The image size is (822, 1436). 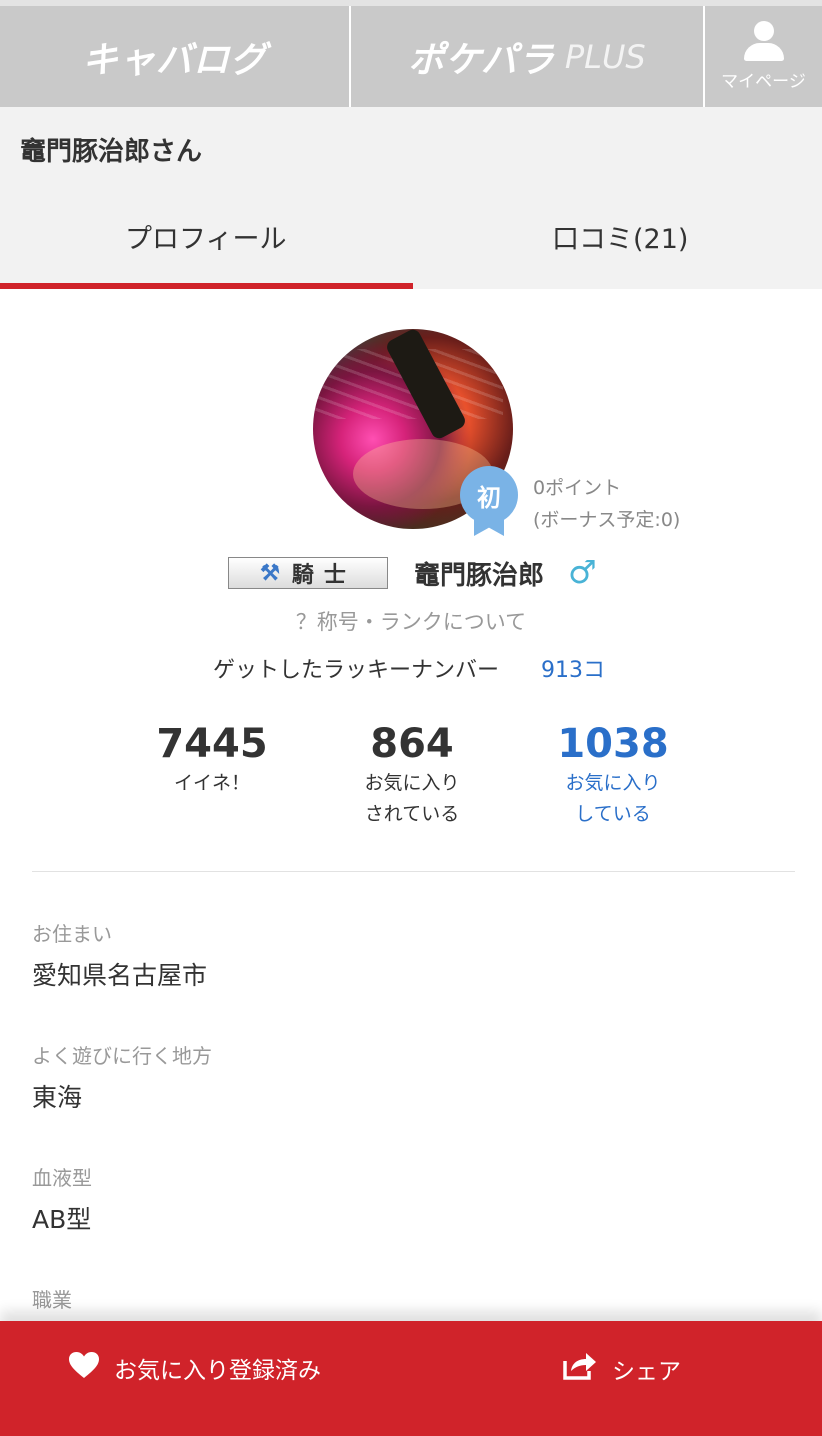 I want to click on likes-stat: 7445 イイネ！, so click(x=212, y=759).